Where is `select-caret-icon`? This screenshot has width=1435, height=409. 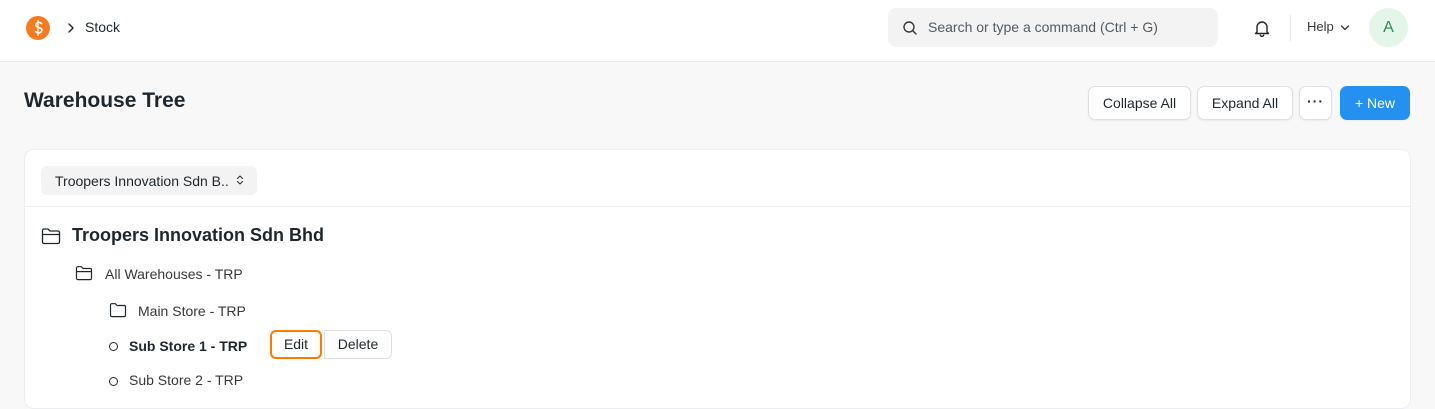 select-caret-icon is located at coordinates (240, 180).